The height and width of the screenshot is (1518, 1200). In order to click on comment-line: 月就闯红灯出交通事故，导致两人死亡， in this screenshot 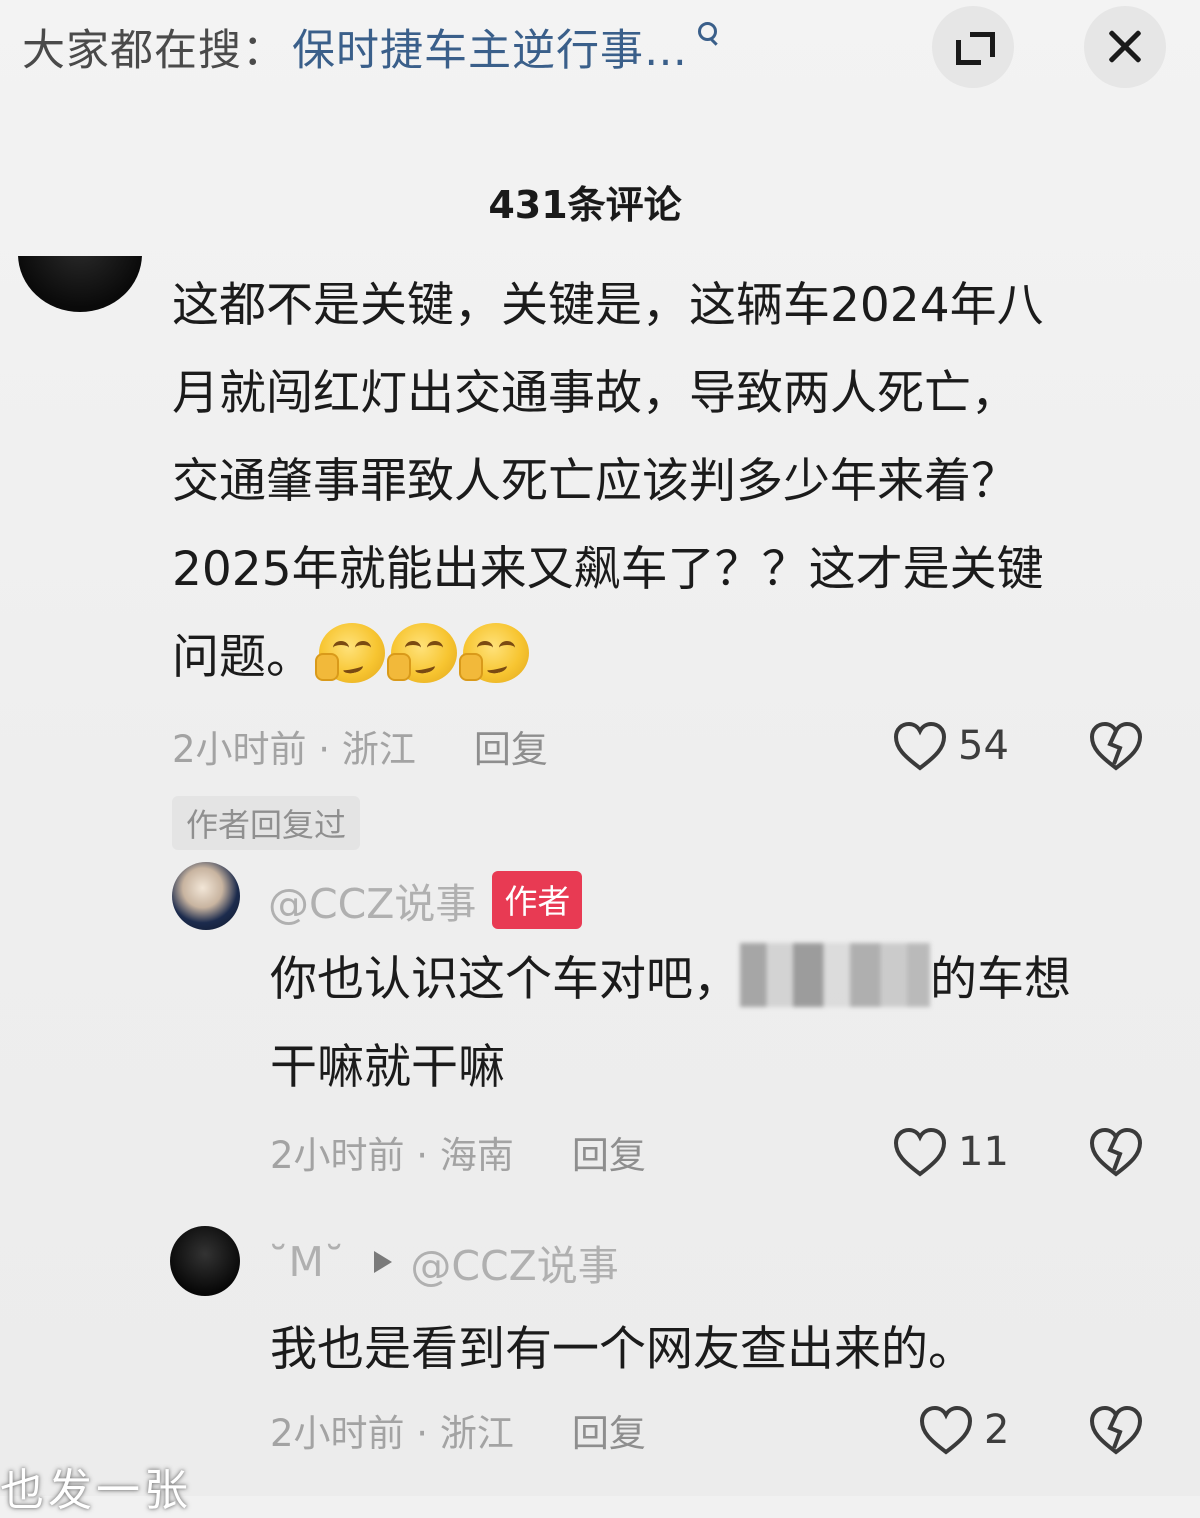, I will do `click(595, 393)`.